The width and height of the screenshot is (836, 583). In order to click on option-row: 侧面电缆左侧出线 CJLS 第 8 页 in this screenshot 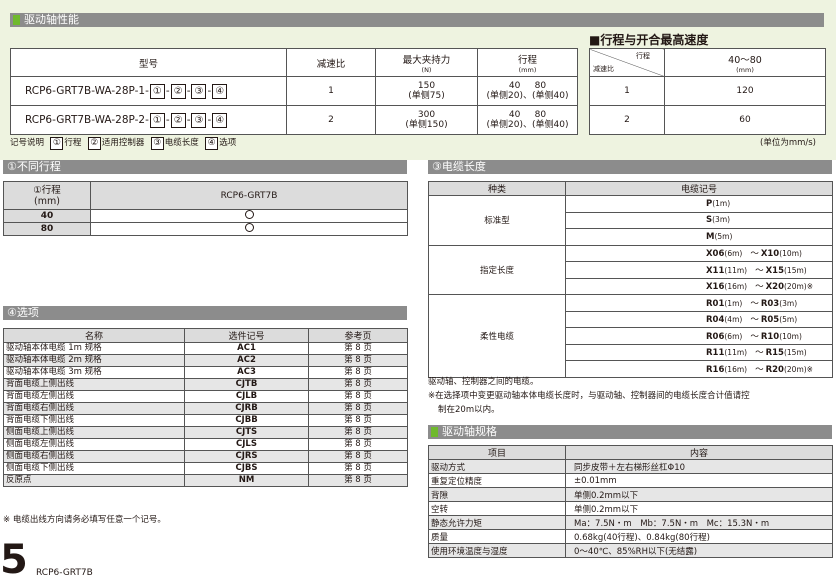, I will do `click(205, 444)`.